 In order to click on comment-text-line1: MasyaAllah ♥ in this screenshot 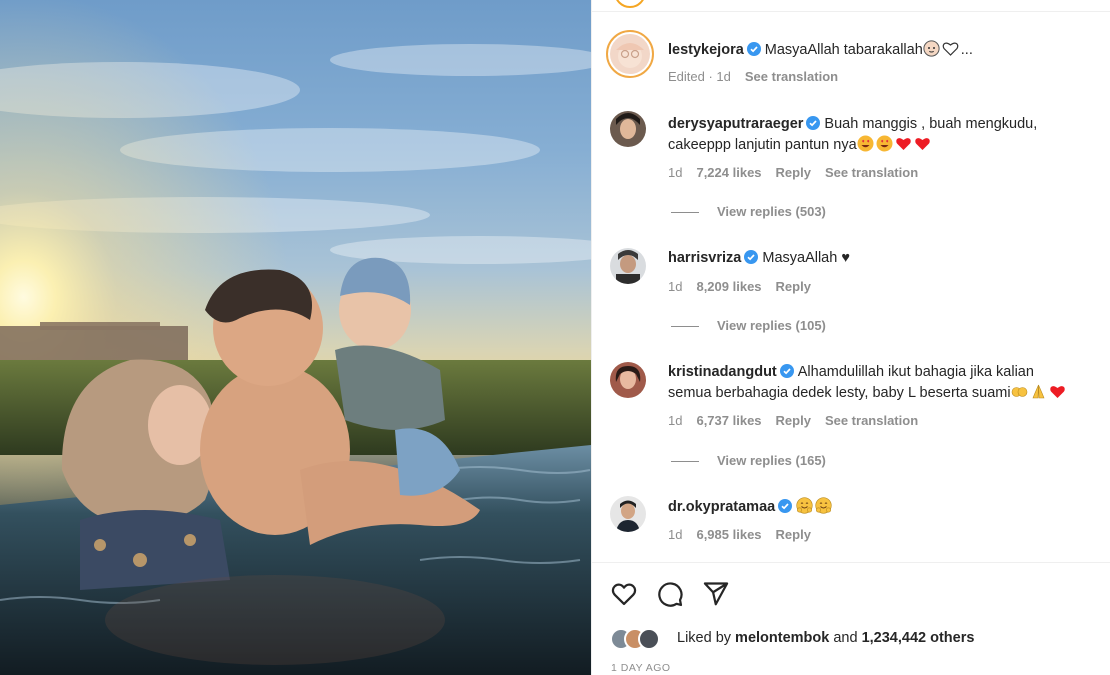, I will do `click(806, 258)`.